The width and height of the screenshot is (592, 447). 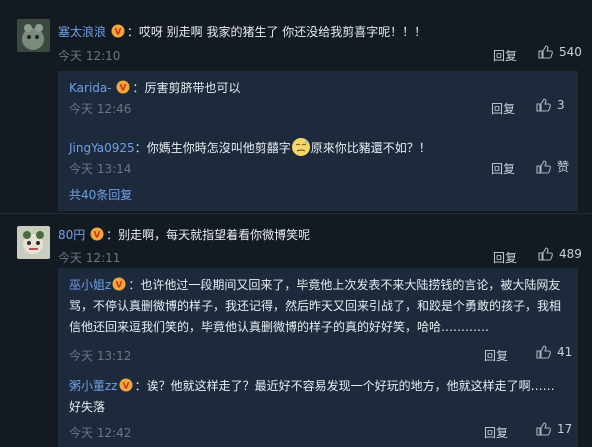 I want to click on more-replies-link: 共40条回复, so click(x=100, y=194).